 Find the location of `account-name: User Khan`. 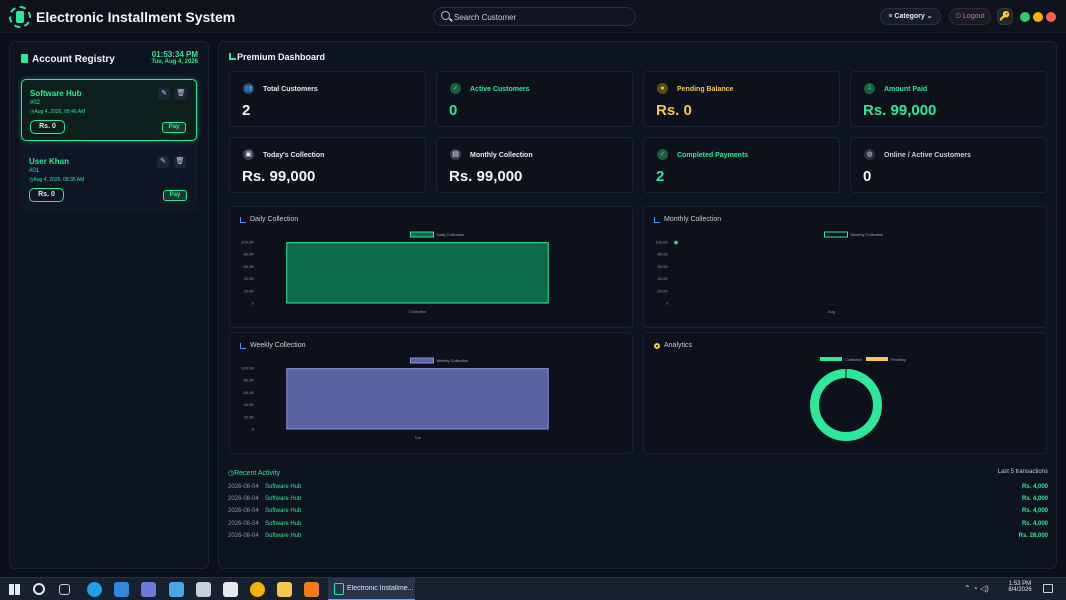

account-name: User Khan is located at coordinates (49, 161).